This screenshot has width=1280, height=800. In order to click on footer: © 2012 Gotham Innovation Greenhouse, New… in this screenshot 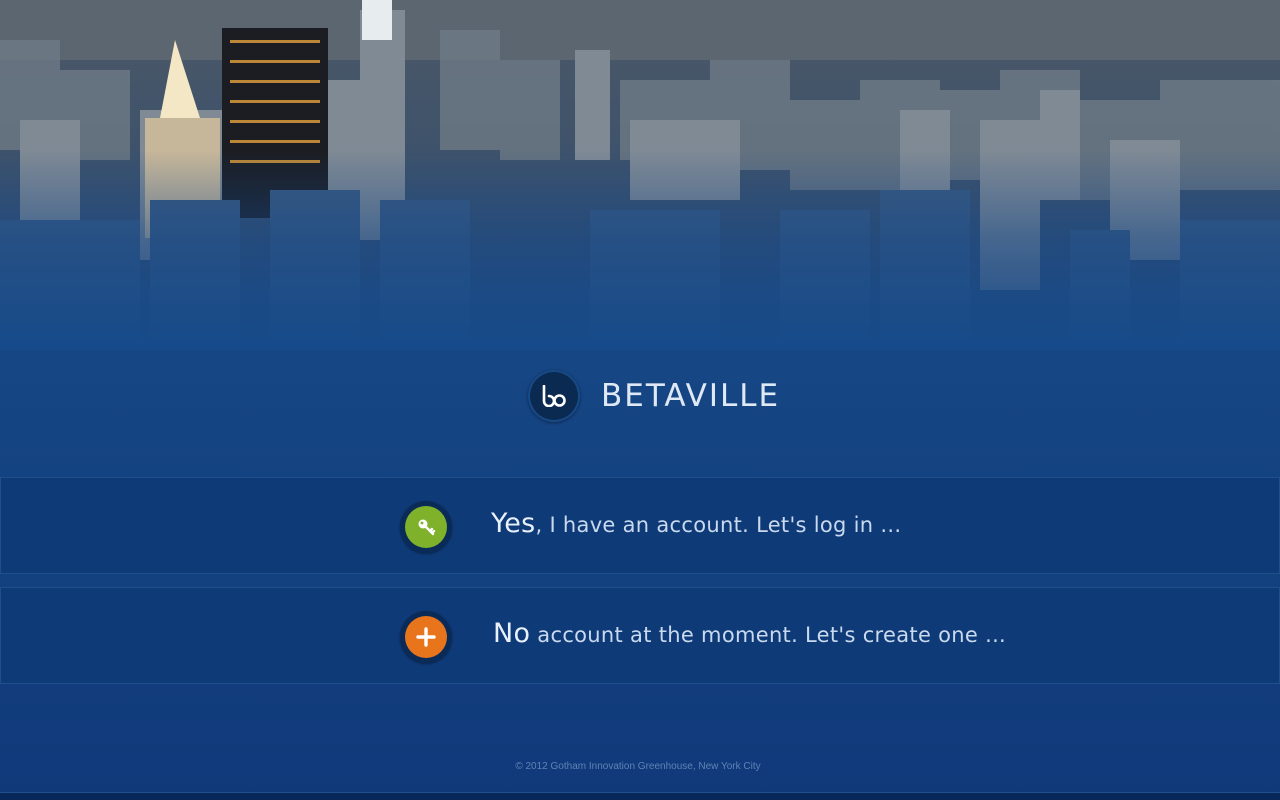, I will do `click(640, 766)`.